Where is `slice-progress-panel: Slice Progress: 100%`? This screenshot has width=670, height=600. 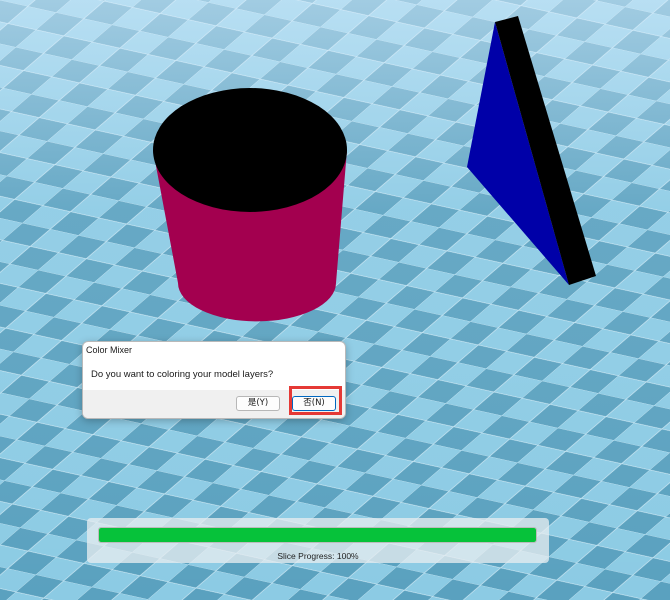
slice-progress-panel: Slice Progress: 100% is located at coordinates (318, 540).